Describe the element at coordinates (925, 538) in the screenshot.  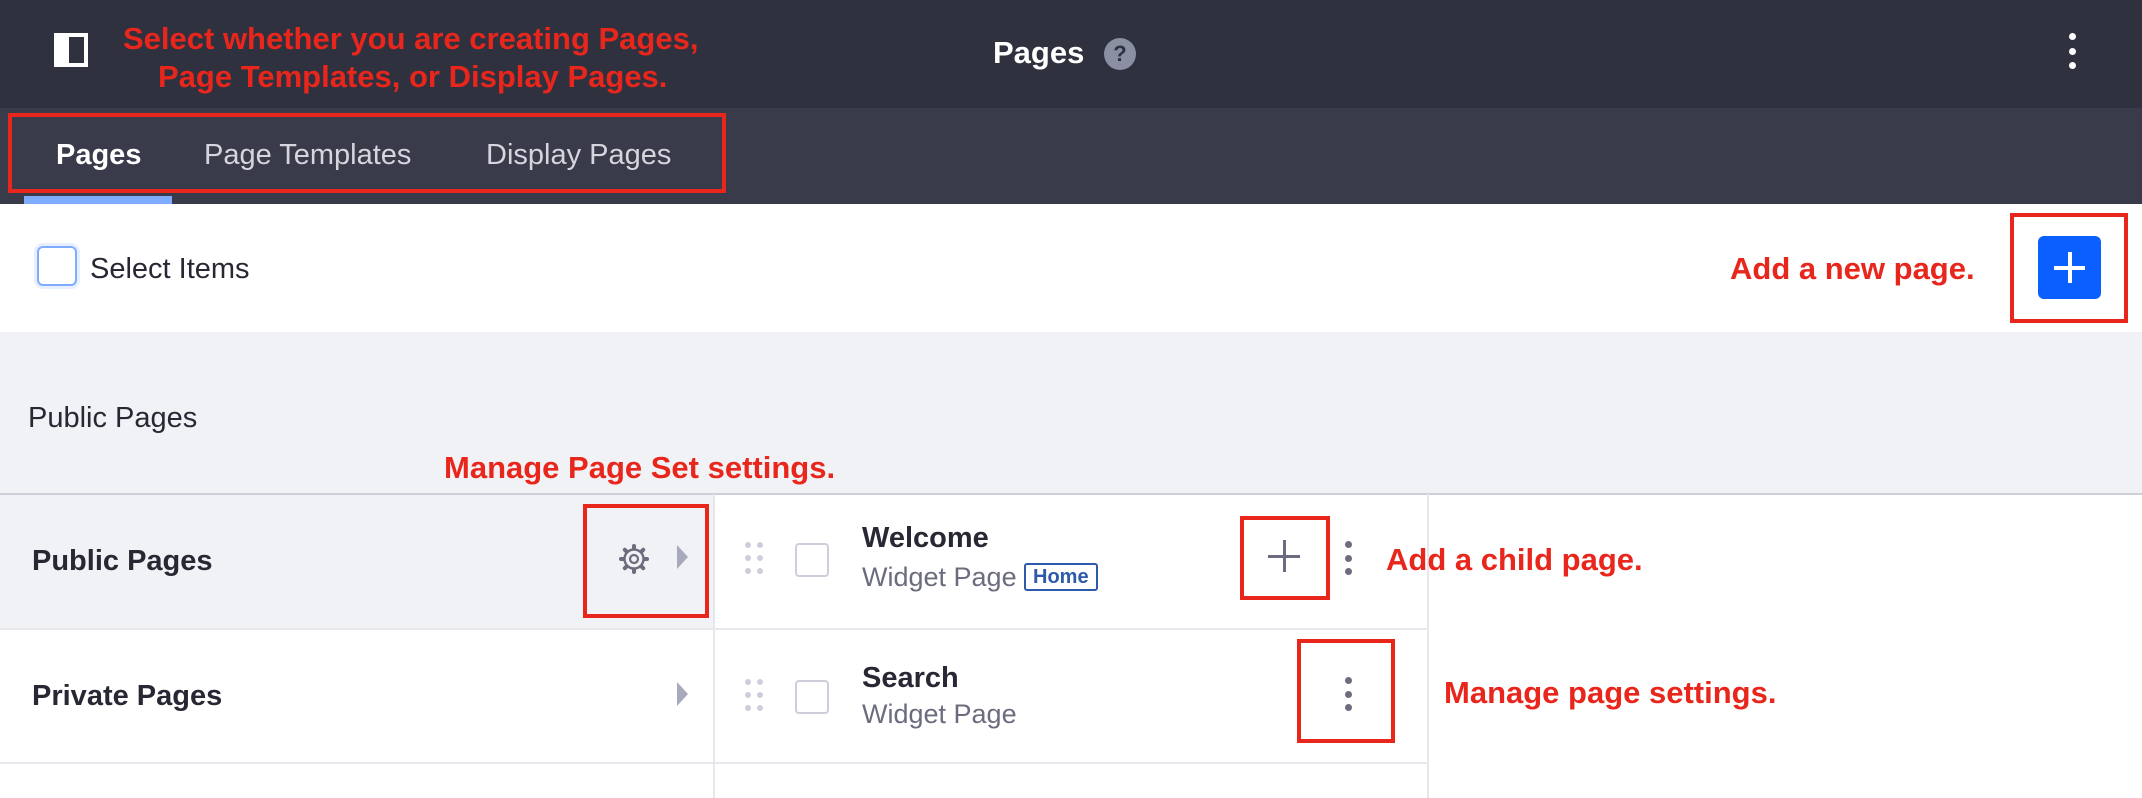
I see `page-name: Welcome` at that location.